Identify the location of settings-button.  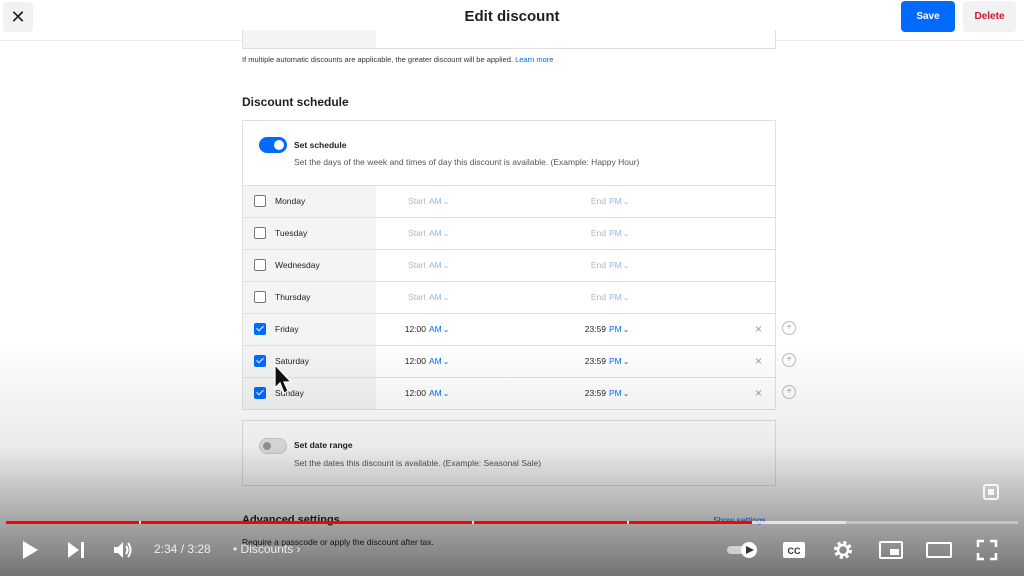
(843, 550).